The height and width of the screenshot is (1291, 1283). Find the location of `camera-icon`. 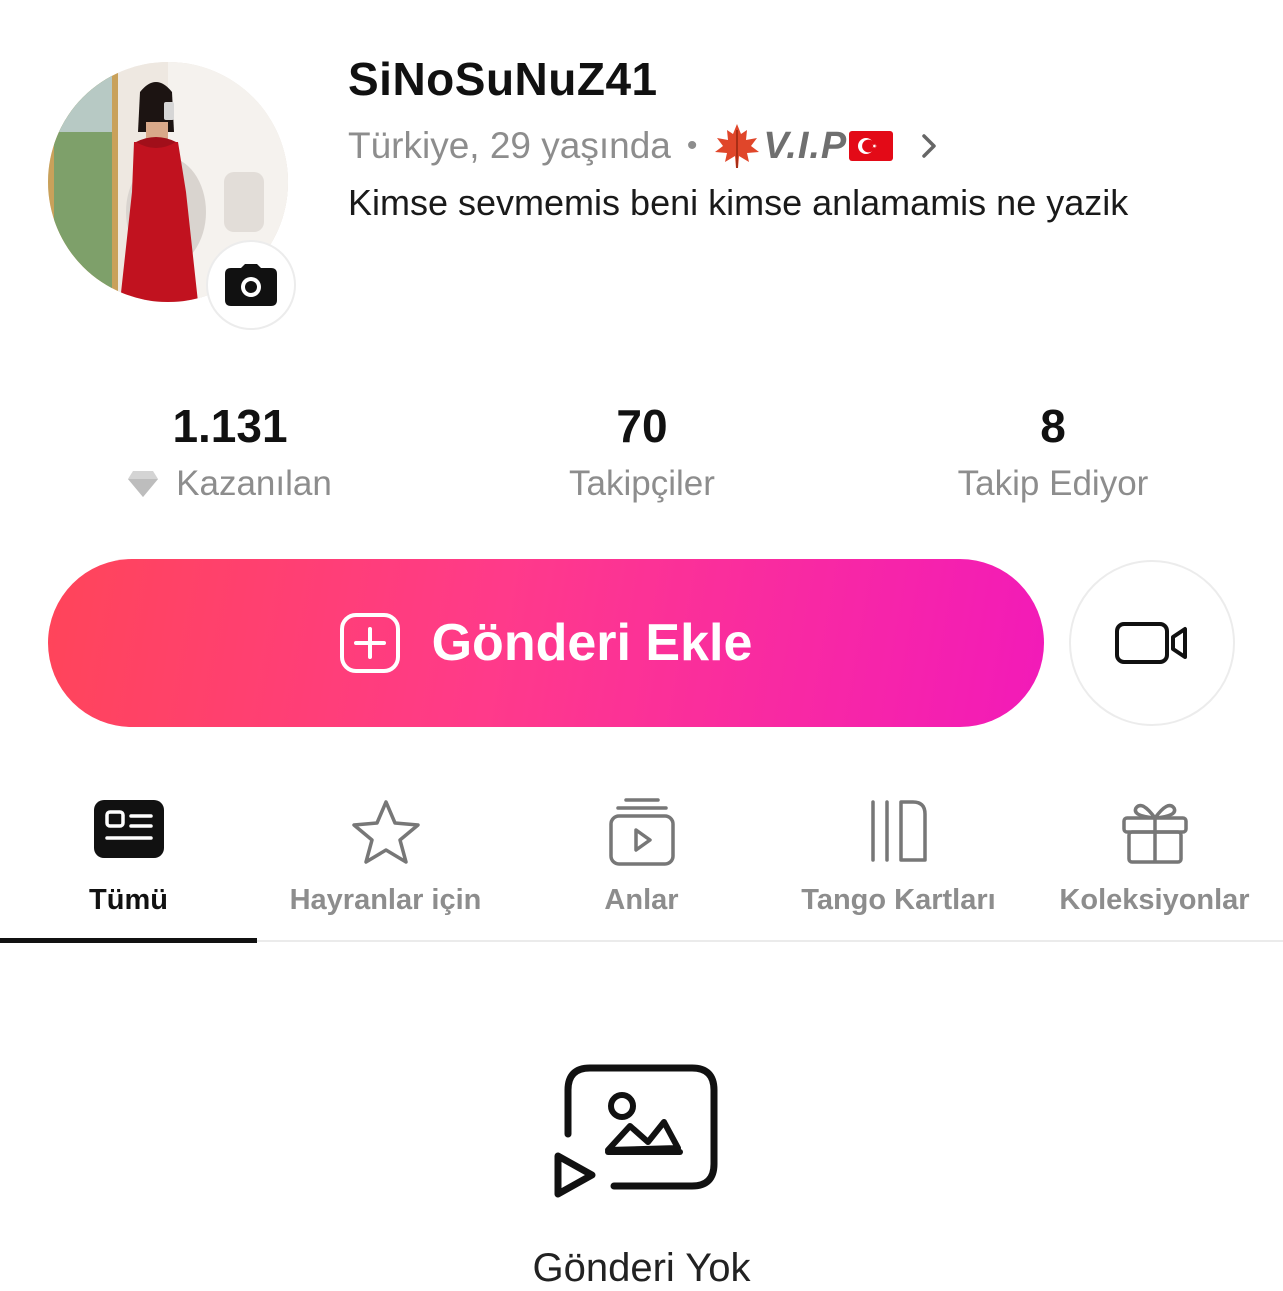

camera-icon is located at coordinates (251, 285).